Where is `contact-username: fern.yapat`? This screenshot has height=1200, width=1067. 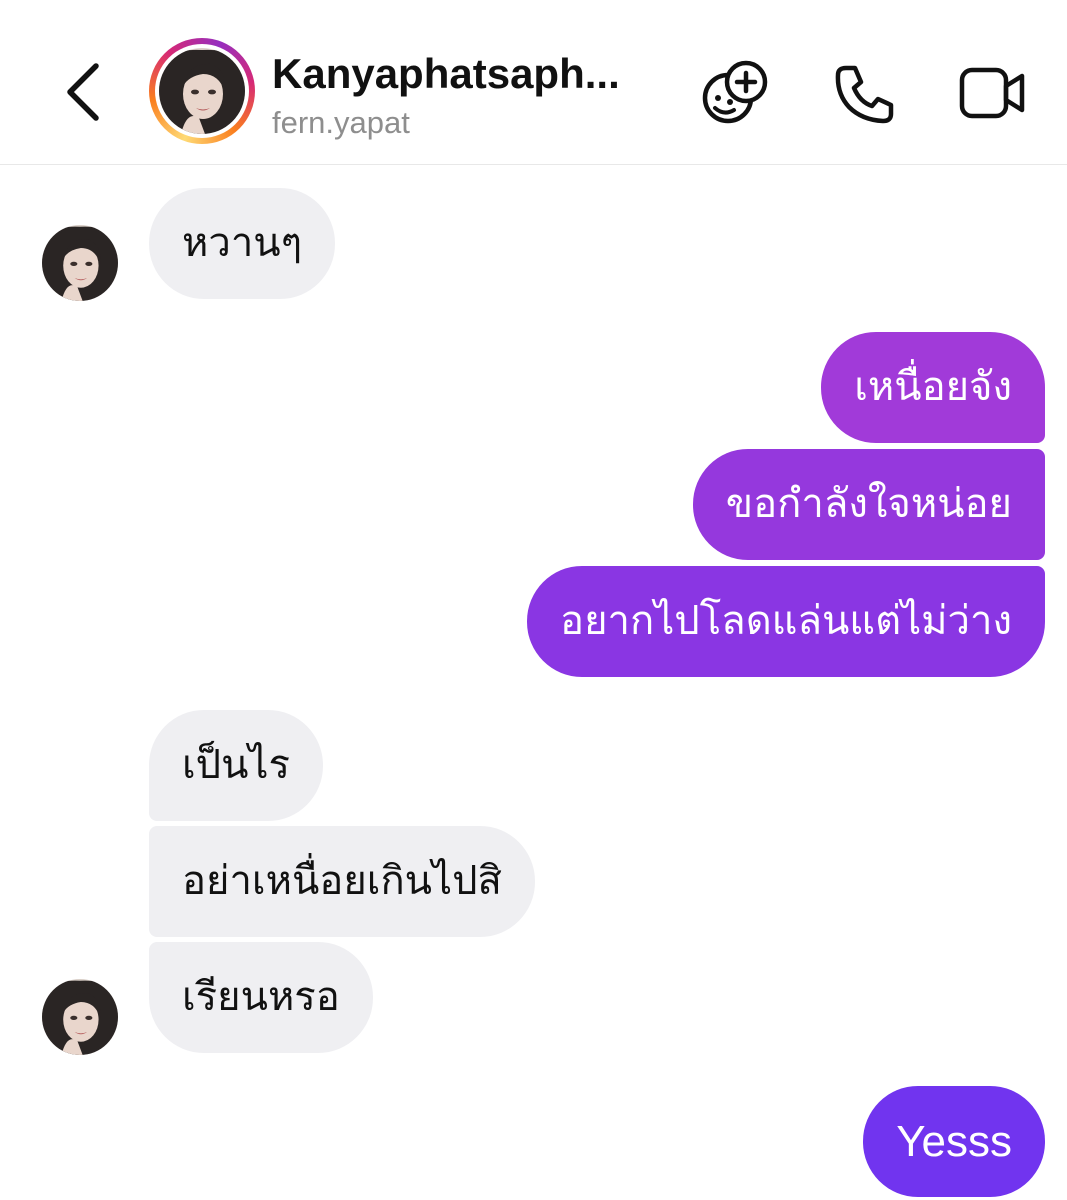
contact-username: fern.yapat is located at coordinates (341, 122).